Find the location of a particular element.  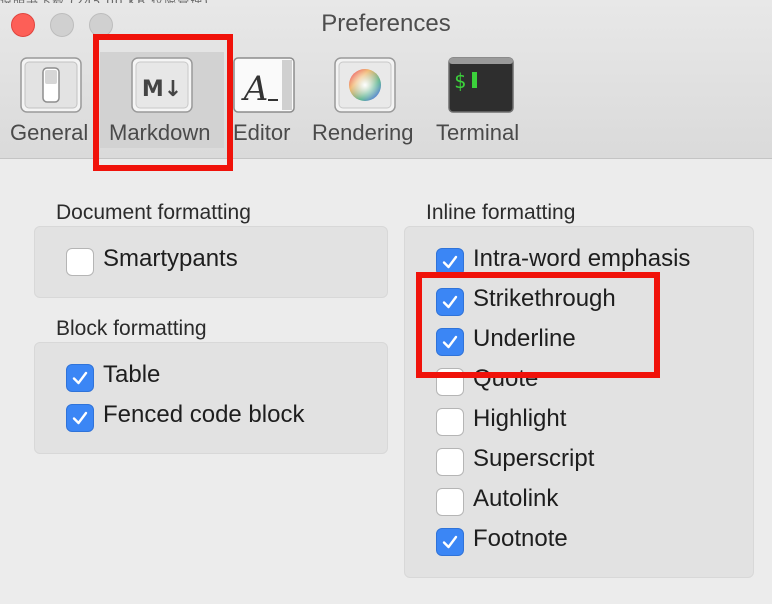

tab-editor-label: Editor is located at coordinates (262, 132).